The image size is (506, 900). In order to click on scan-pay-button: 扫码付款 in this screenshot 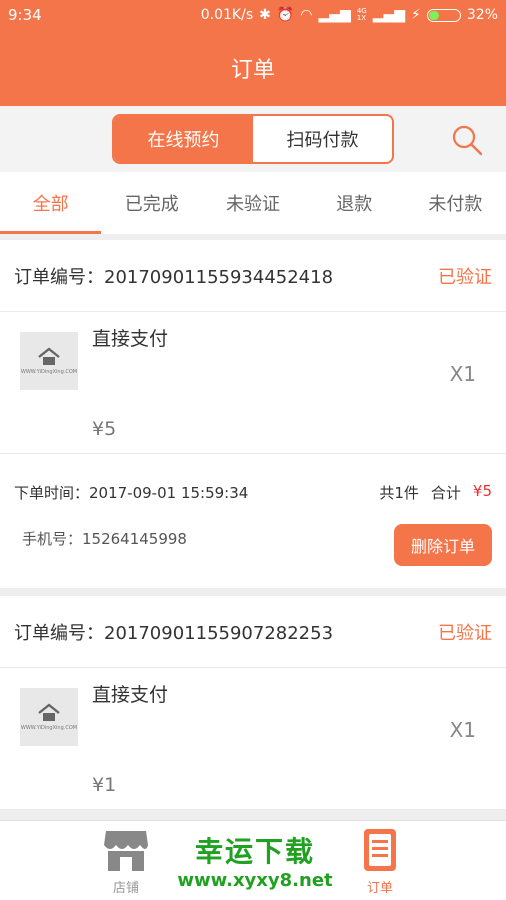, I will do `click(322, 139)`.